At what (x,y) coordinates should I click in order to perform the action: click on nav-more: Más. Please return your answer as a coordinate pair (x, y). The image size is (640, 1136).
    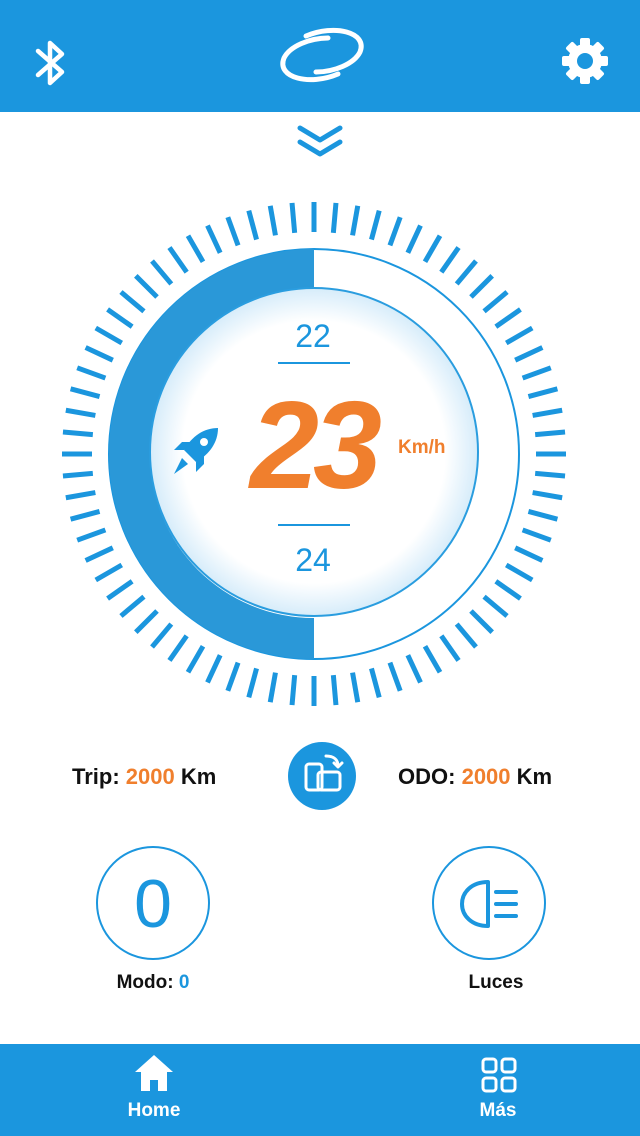
    Looking at the image, I should click on (498, 1090).